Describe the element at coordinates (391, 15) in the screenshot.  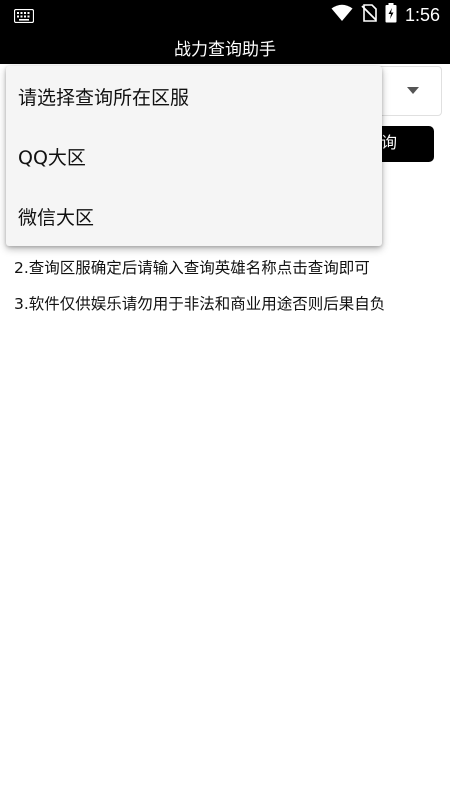
I see `battery-charging-icon` at that location.